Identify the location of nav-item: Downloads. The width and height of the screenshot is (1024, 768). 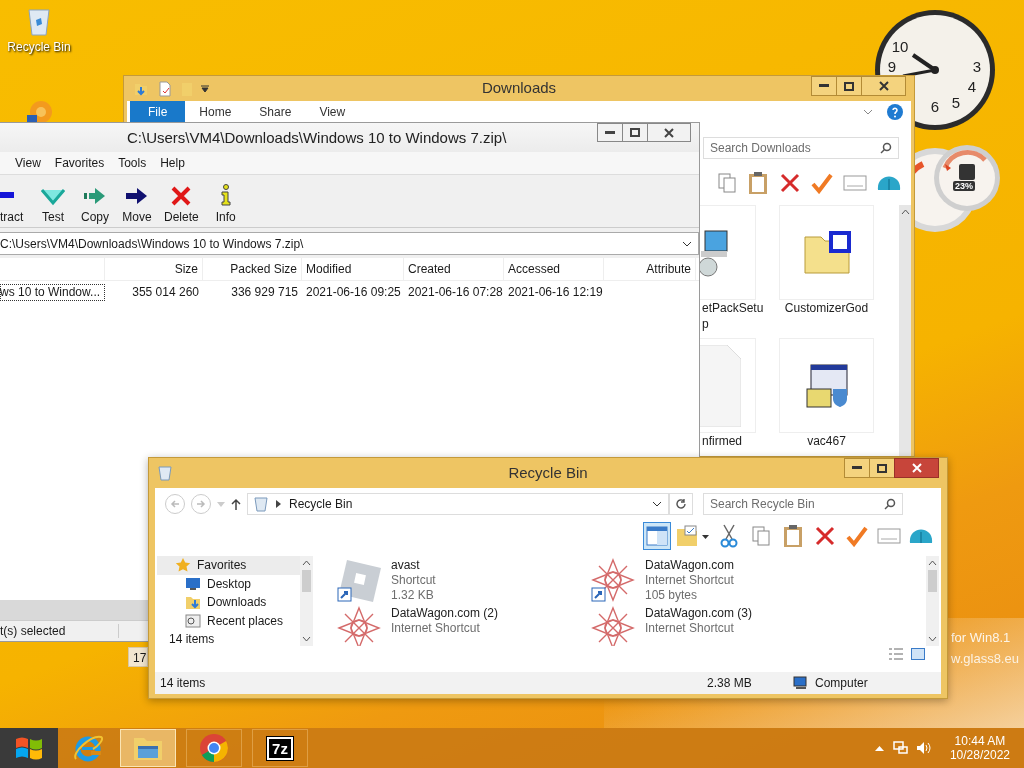
(228, 602).